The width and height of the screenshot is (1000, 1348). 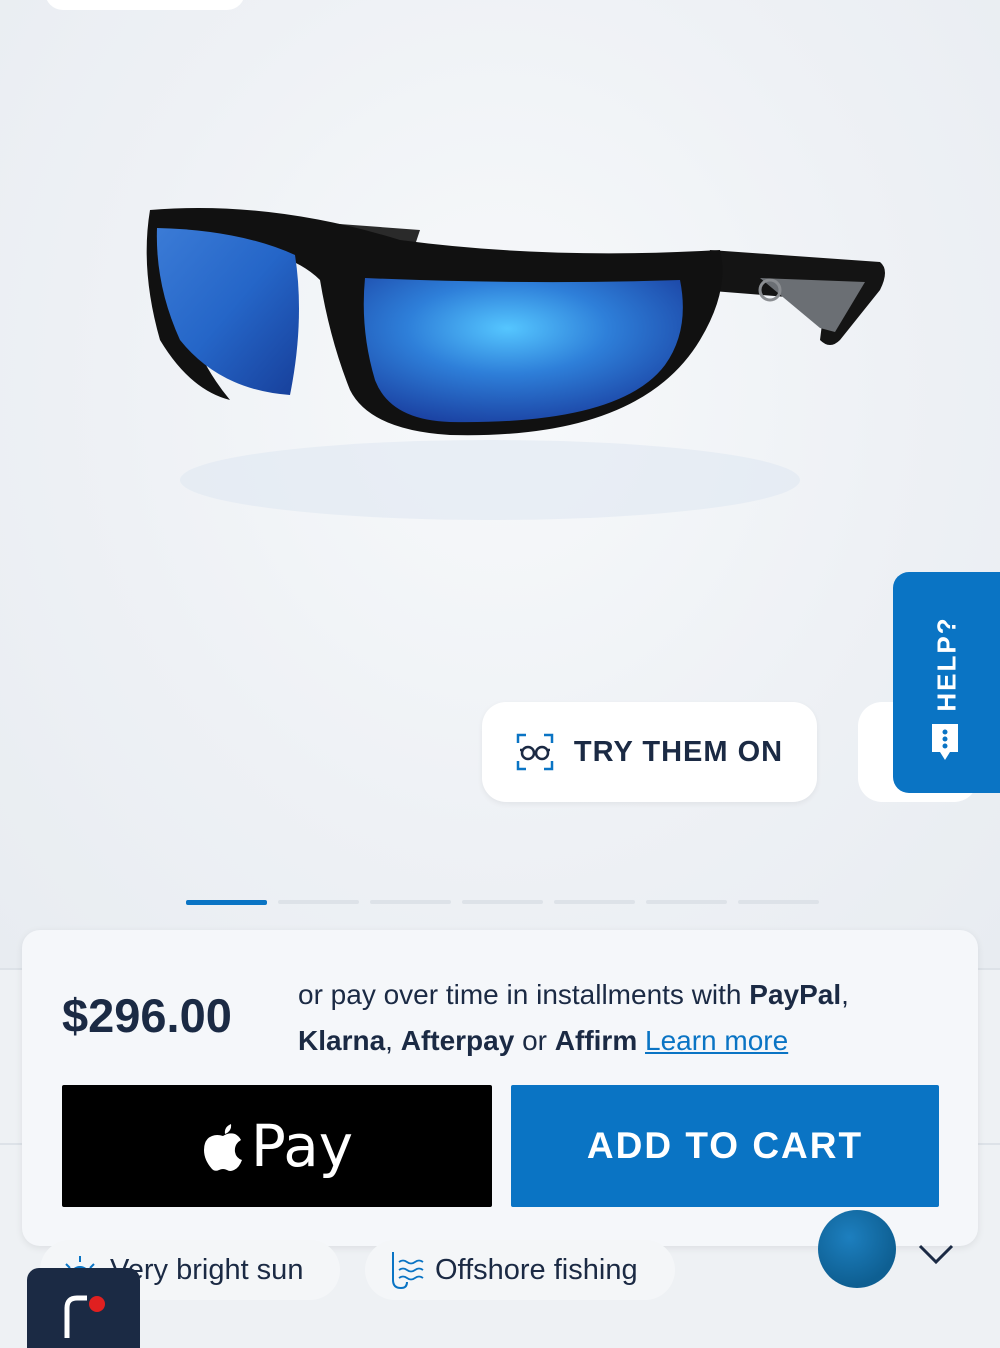 What do you see at coordinates (408, 1271) in the screenshot?
I see `fishing-hook-icon` at bounding box center [408, 1271].